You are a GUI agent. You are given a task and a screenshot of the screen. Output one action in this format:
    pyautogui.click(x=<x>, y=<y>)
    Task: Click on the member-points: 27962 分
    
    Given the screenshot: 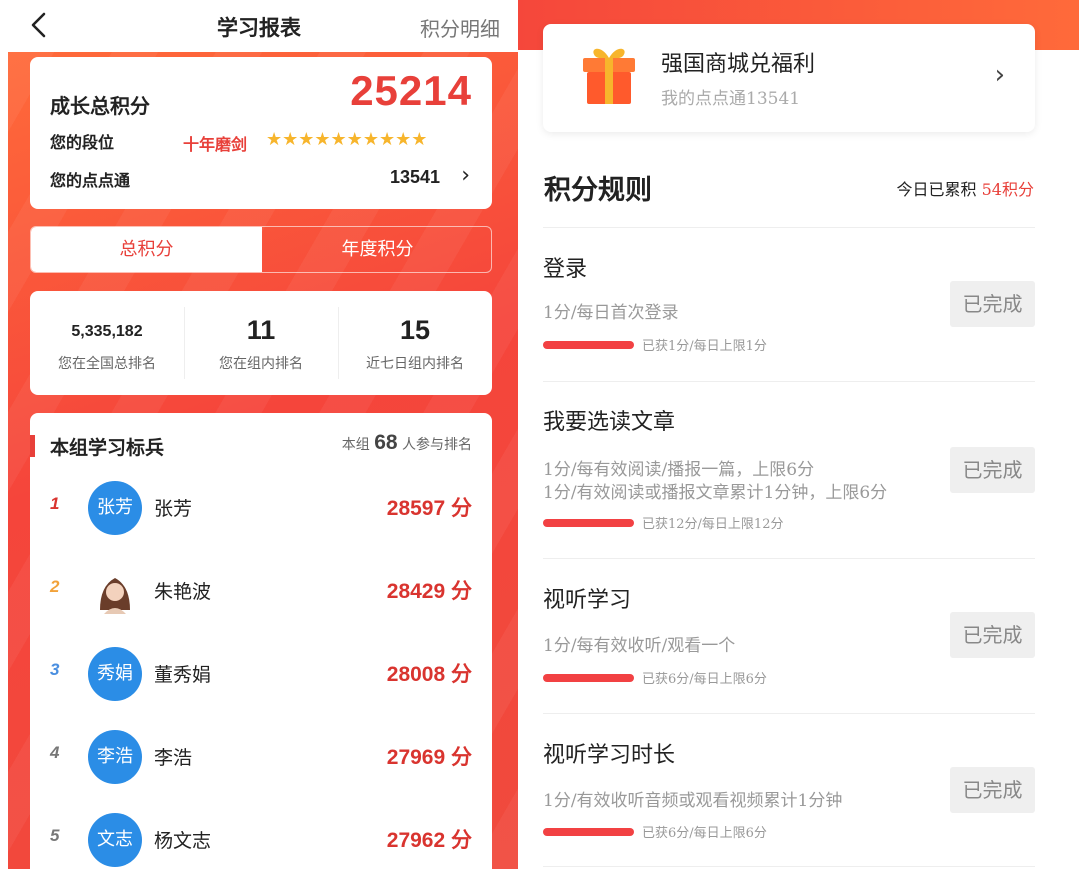 What is the action you would take?
    pyautogui.click(x=429, y=840)
    